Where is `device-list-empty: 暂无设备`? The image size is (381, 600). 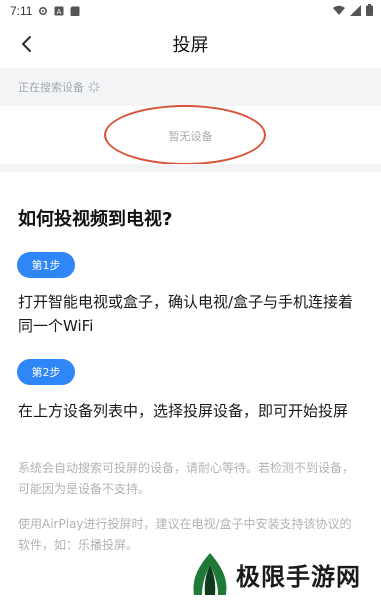
device-list-empty: 暂无设备 is located at coordinates (190, 135).